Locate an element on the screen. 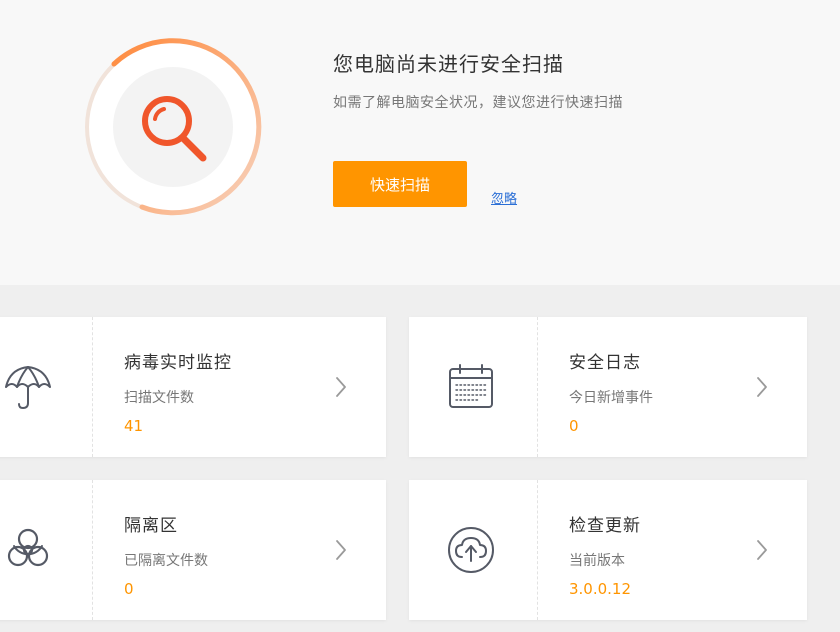  ignore-link: 忽略 is located at coordinates (504, 197).